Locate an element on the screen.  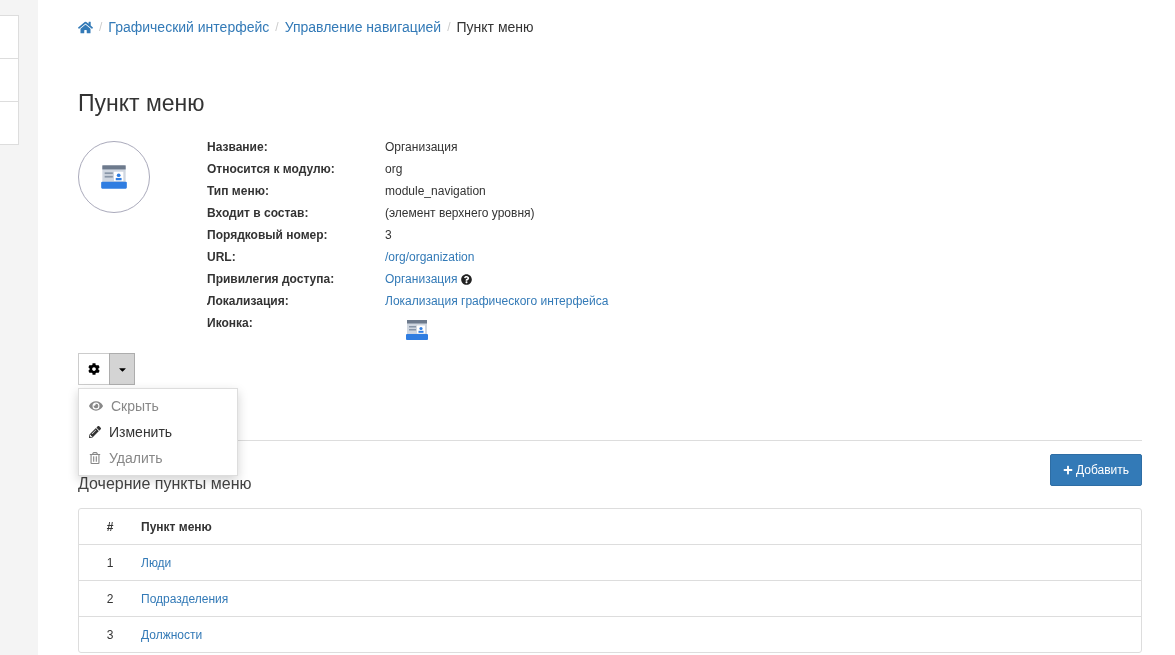
trash-icon is located at coordinates (95, 458).